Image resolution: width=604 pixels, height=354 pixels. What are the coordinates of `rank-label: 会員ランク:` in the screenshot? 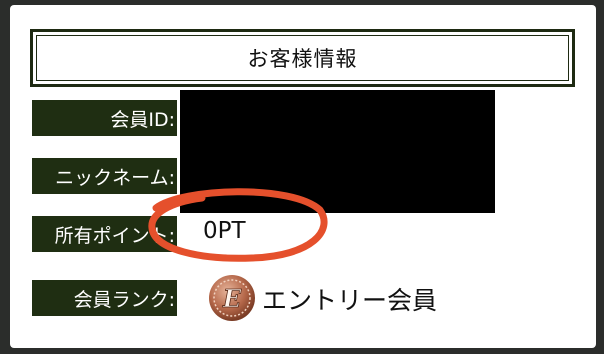 It's located at (104, 298).